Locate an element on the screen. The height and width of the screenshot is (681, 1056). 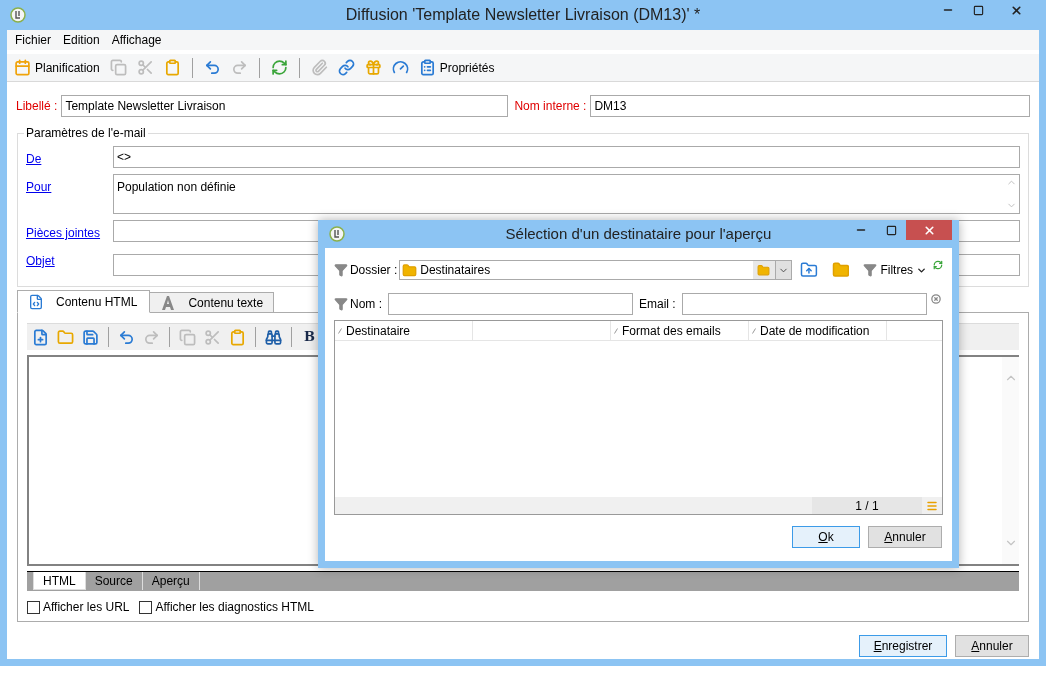
field-link: Pour is located at coordinates (69, 185).